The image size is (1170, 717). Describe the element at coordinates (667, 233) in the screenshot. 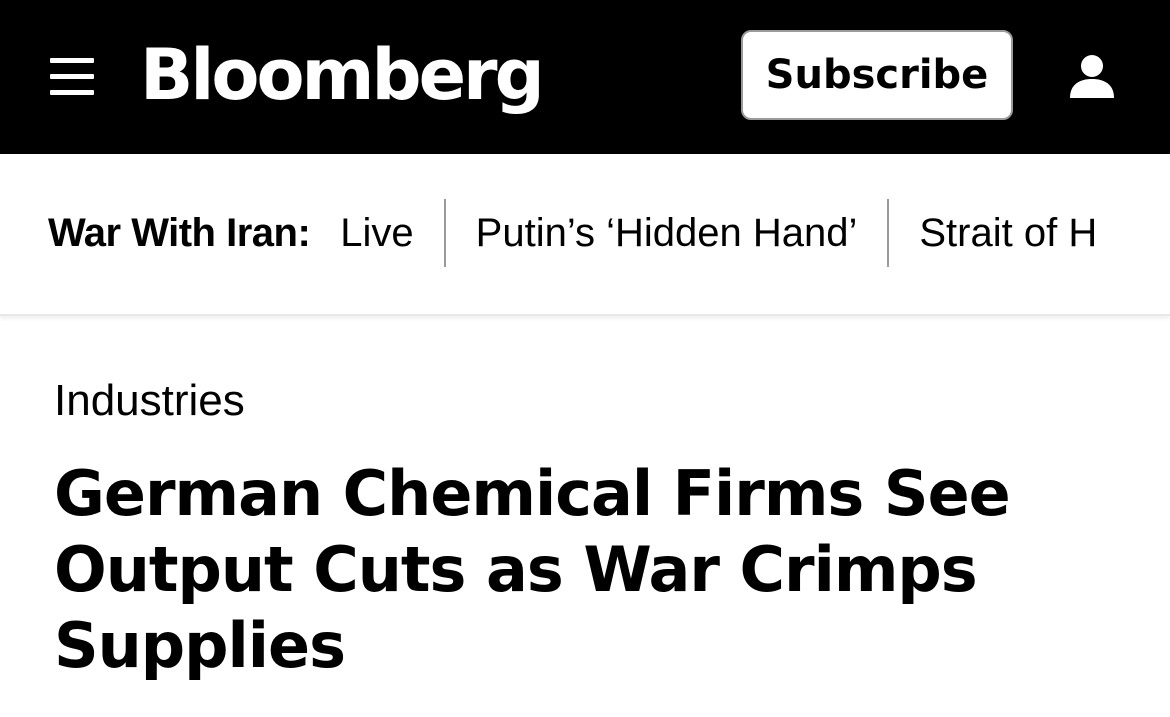

I see `nav-link-putins-hidden-hand: Putin’s ‘Hidden Hand’` at that location.